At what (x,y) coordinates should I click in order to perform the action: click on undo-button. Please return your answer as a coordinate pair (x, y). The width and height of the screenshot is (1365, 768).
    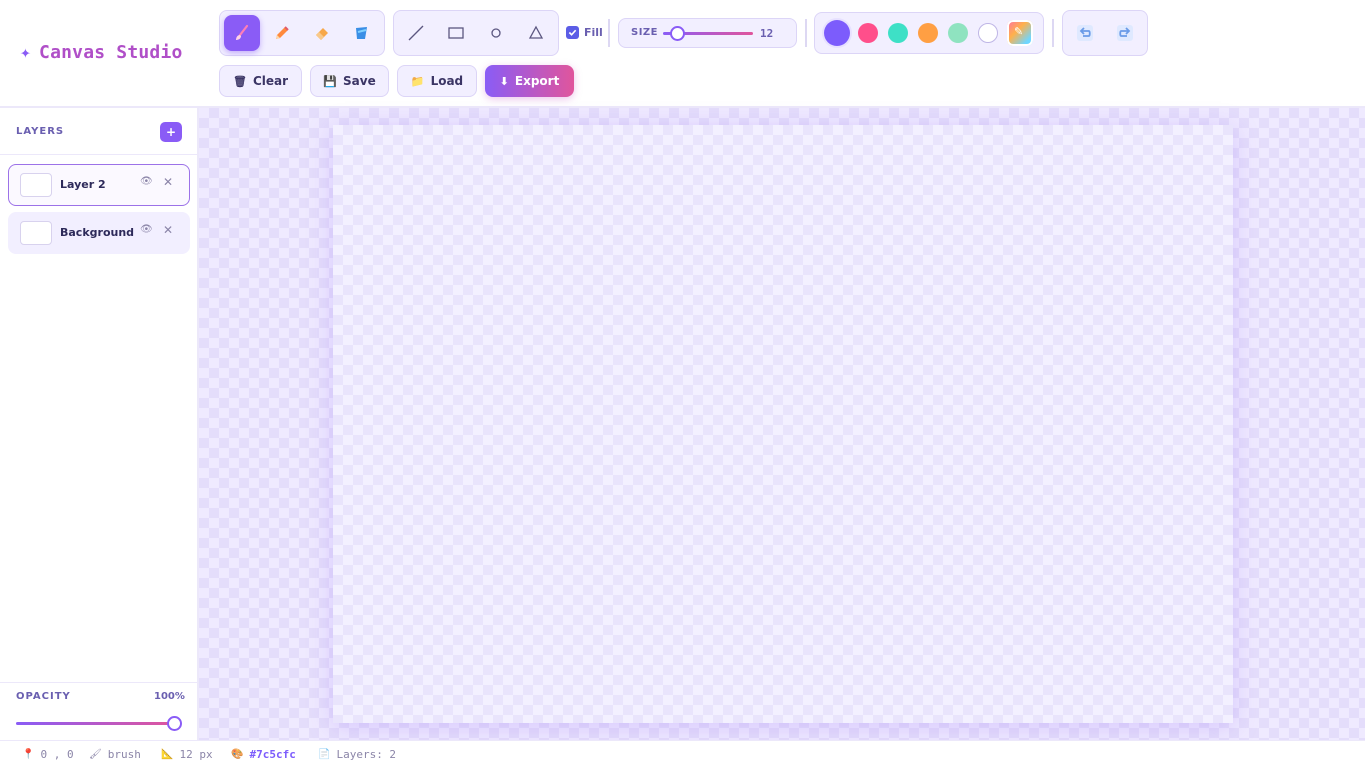
    Looking at the image, I should click on (1085, 33).